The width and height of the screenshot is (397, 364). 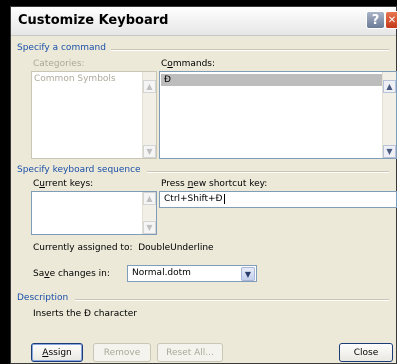 What do you see at coordinates (366, 352) in the screenshot?
I see `close-button: Close` at bounding box center [366, 352].